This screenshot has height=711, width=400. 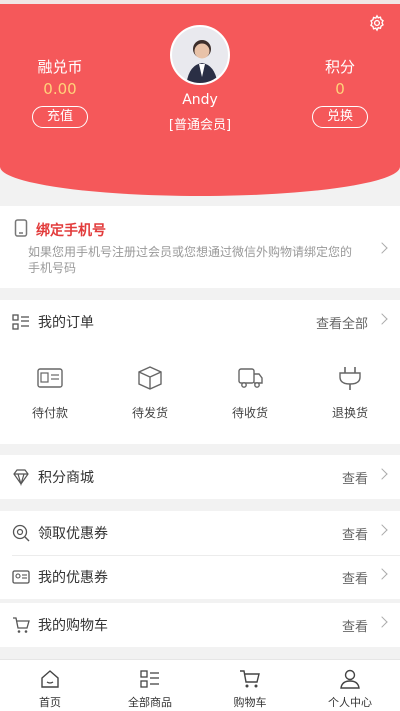 I want to click on tab-cart: 购物车, so click(x=250, y=685).